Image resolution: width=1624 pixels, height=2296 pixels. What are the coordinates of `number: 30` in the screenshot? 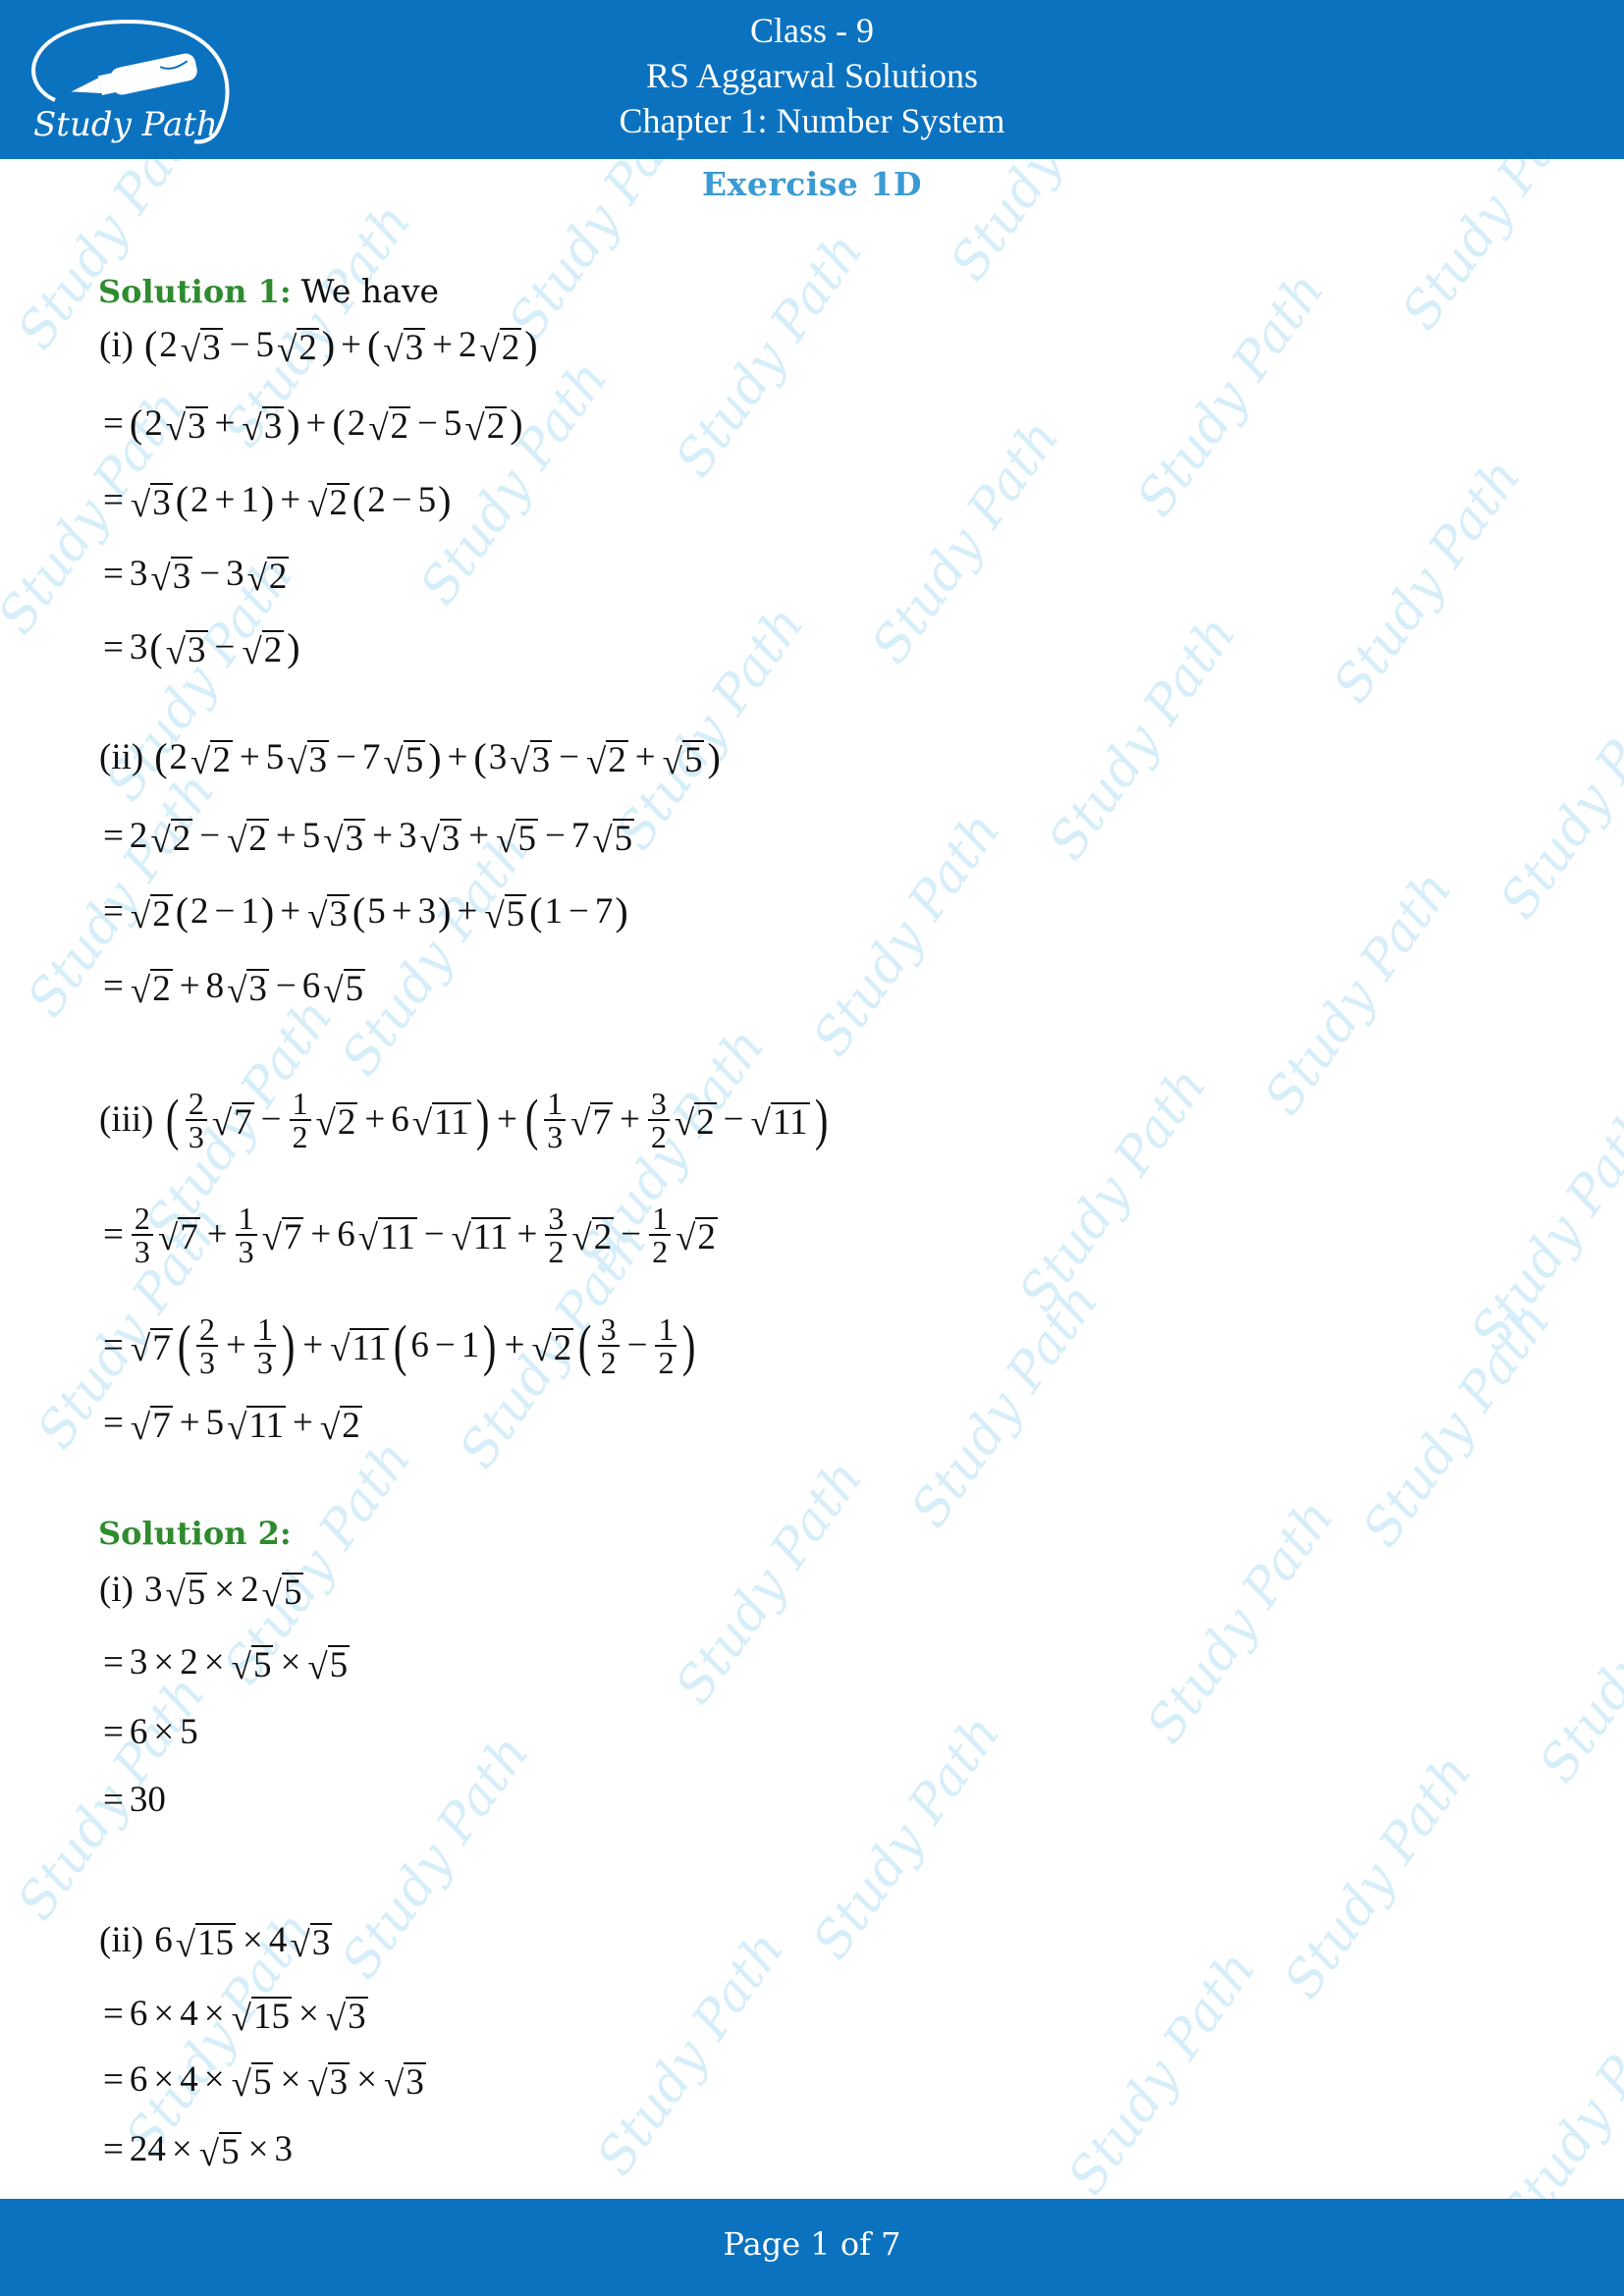 It's located at (147, 1800).